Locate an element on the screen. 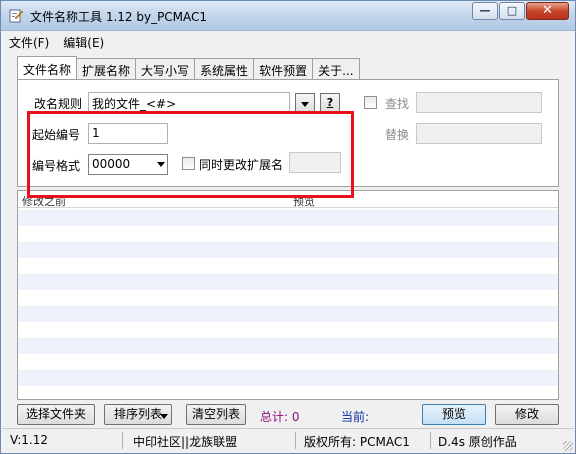 The image size is (576, 454). sort-list-label: 排序列表 is located at coordinates (137, 414).